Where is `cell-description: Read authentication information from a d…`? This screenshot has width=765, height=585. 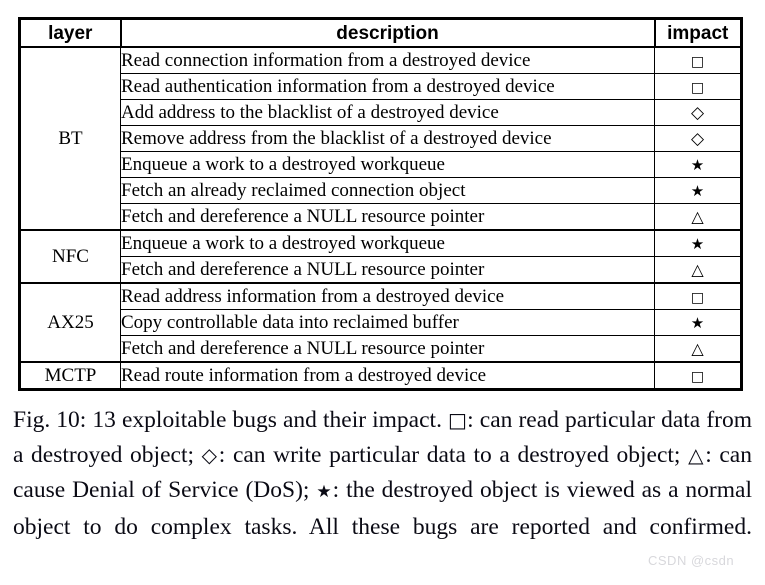 cell-description: Read authentication information from a d… is located at coordinates (387, 86).